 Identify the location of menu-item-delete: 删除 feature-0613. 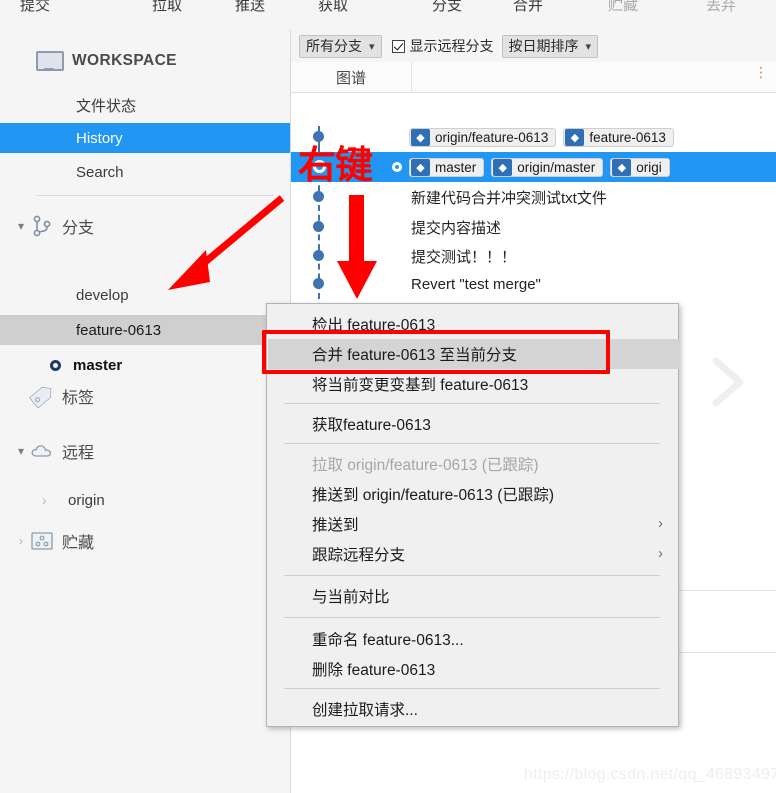
(473, 669).